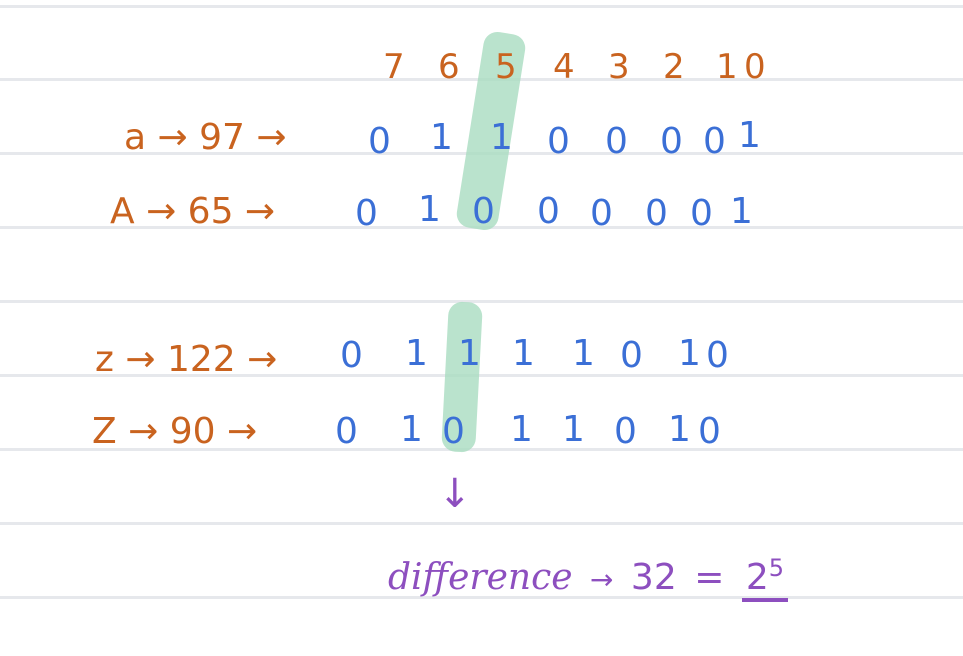 The height and width of the screenshot is (656, 963). What do you see at coordinates (573, 429) in the screenshot?
I see `bit-Z-3: 1` at bounding box center [573, 429].